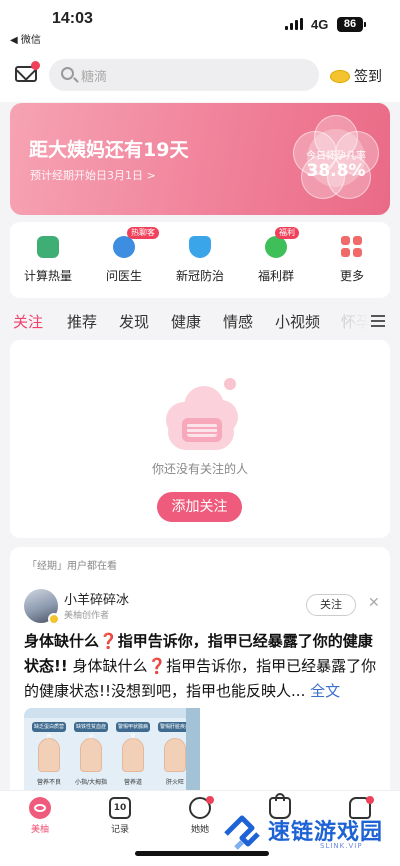 This screenshot has width=400, height=866. Describe the element at coordinates (336, 171) in the screenshot. I see `pregnancy-chance-value: 38.8%` at that location.